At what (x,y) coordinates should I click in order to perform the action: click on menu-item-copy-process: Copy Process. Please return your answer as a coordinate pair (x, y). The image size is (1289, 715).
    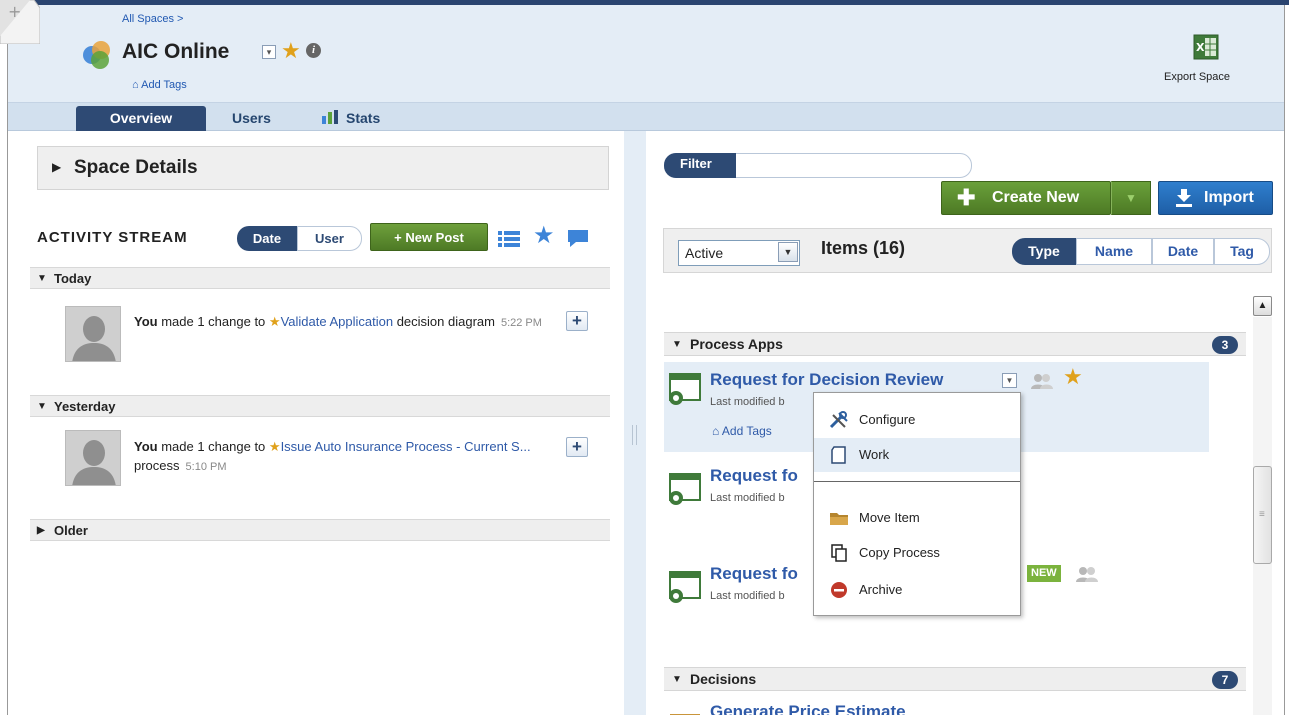
    Looking at the image, I should click on (917, 553).